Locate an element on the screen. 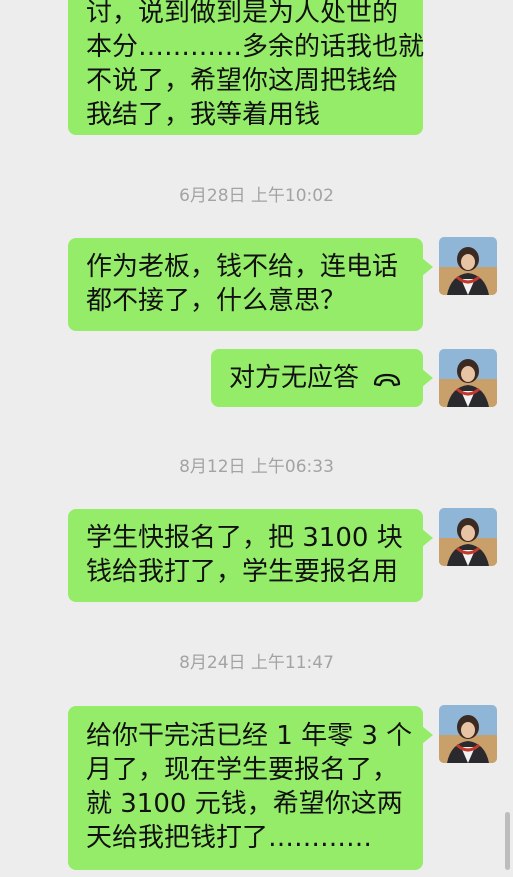  message-line: 就 3100 元钱，希望你这两 is located at coordinates (244, 804).